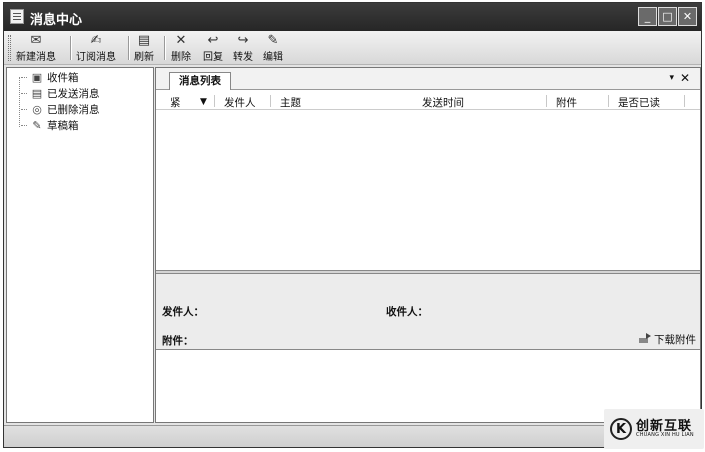 The width and height of the screenshot is (705, 452). What do you see at coordinates (645, 339) in the screenshot?
I see `download-icon` at bounding box center [645, 339].